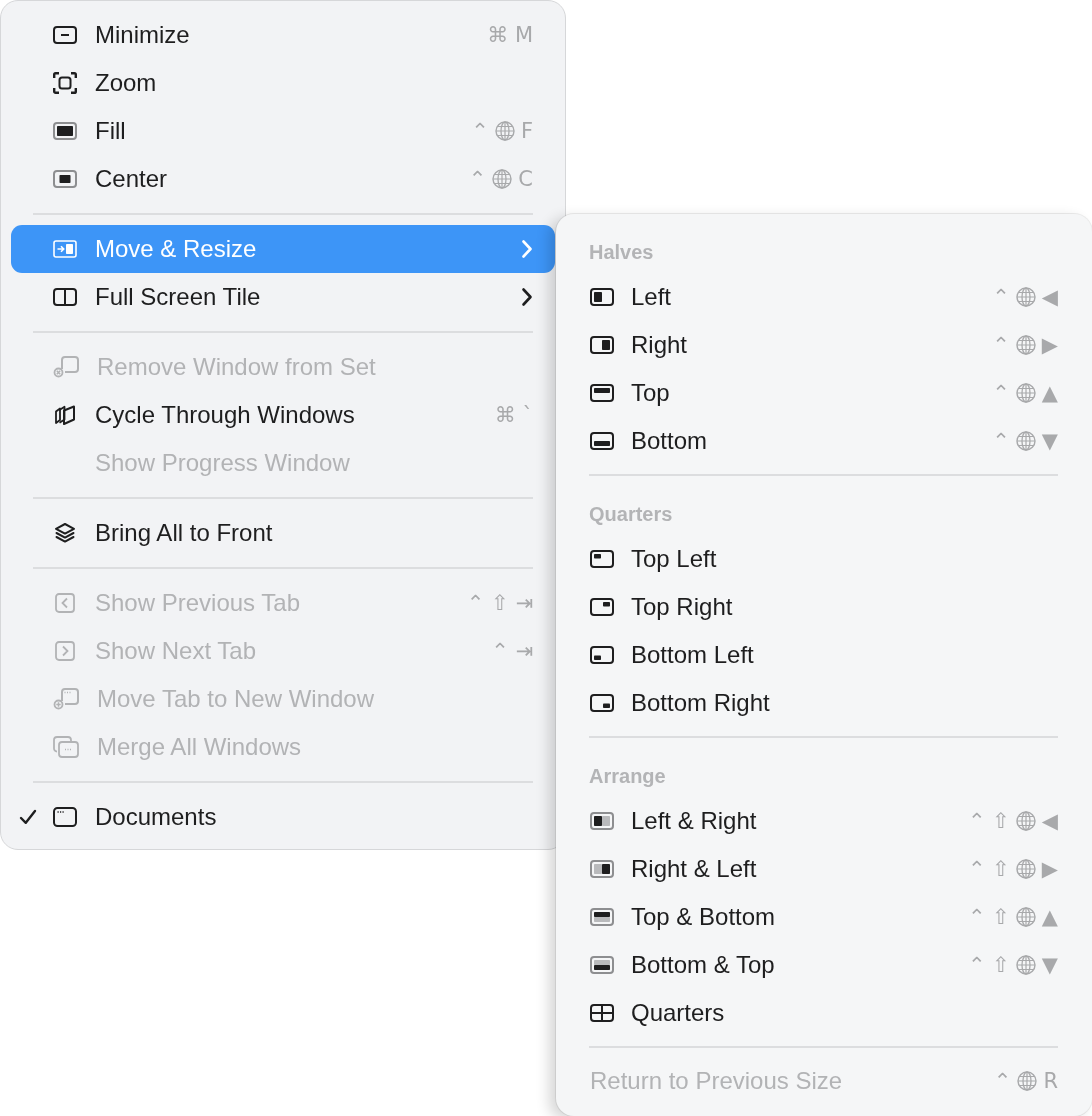 This screenshot has width=1092, height=1116. What do you see at coordinates (65, 179) in the screenshot?
I see `centered-window-icon` at bounding box center [65, 179].